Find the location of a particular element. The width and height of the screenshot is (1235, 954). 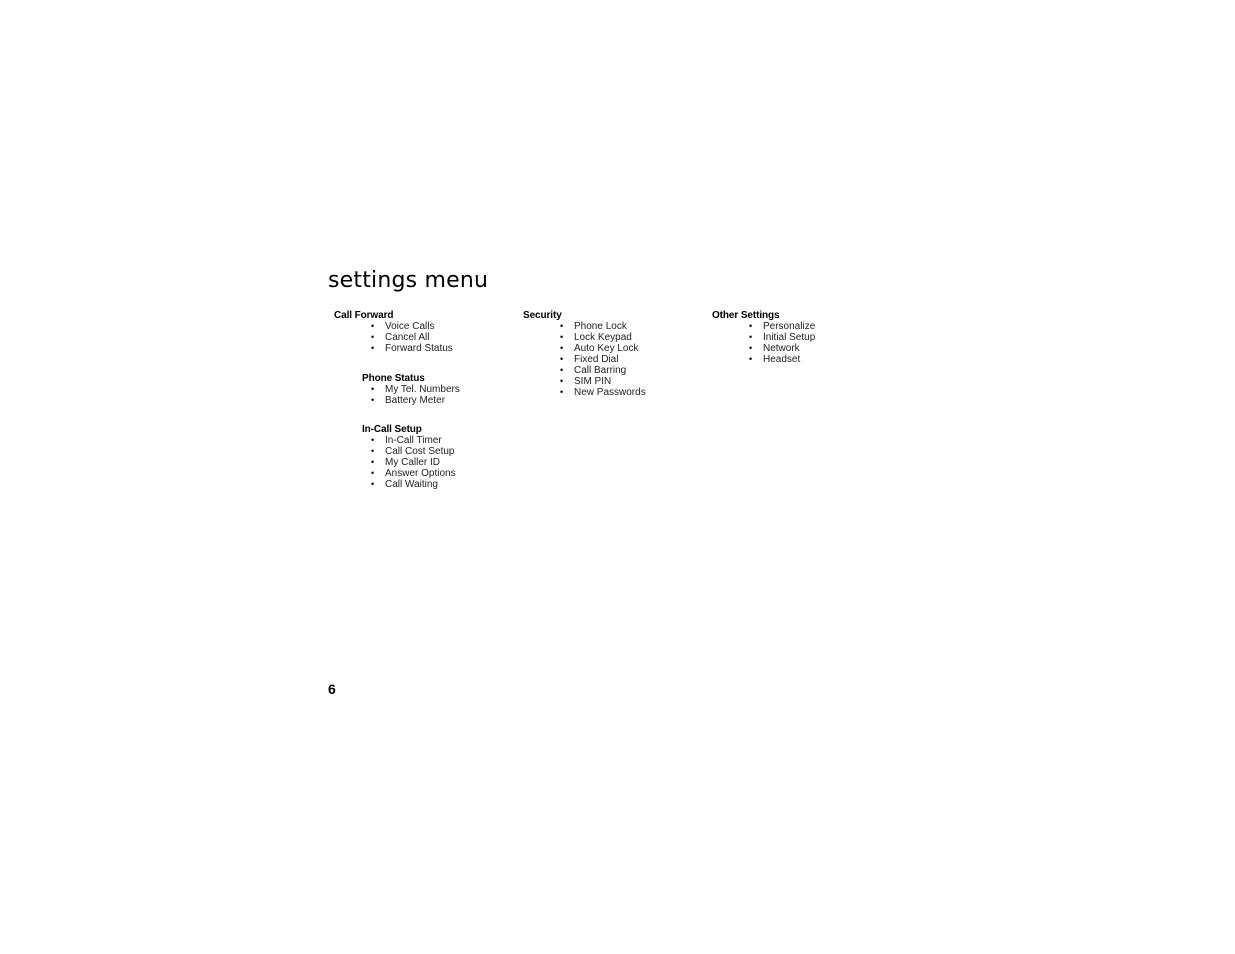

list-item: • Forward Status is located at coordinates (412, 348).